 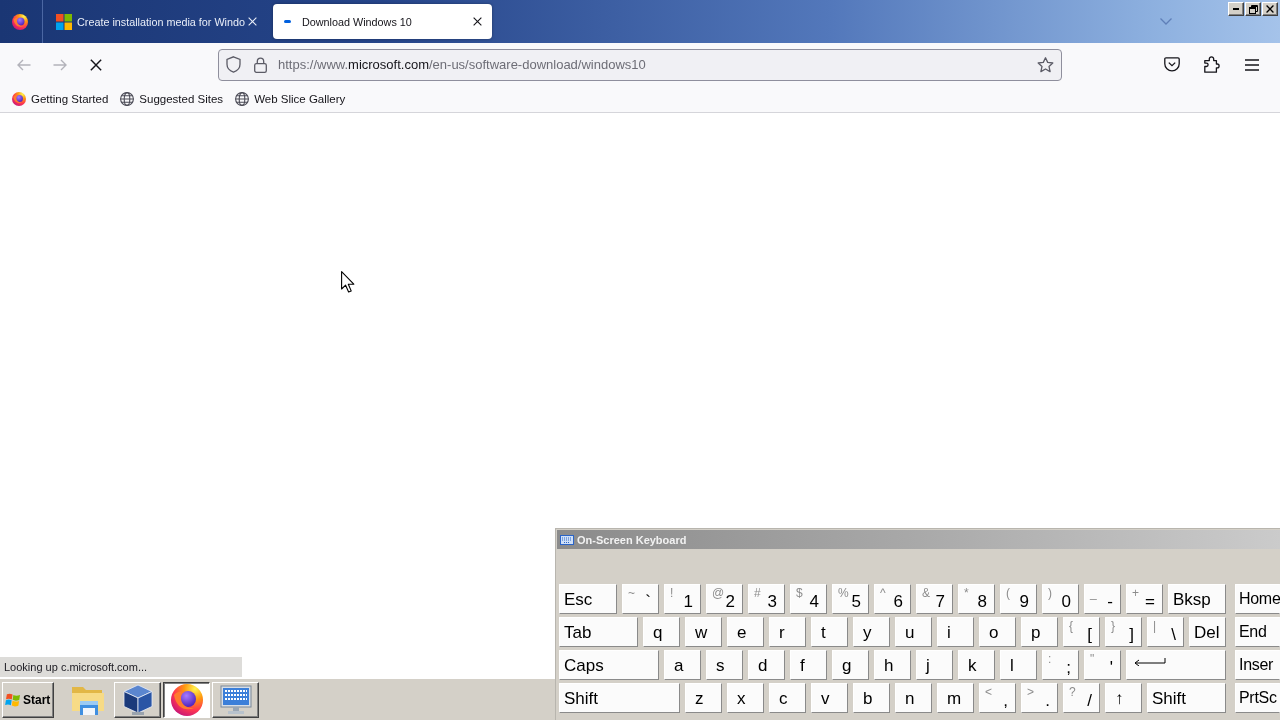 I want to click on minimize-icon, so click(x=1236, y=9).